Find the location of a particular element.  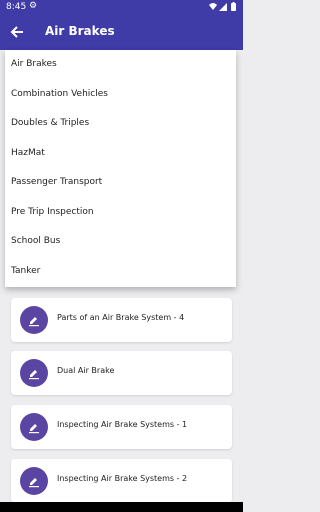

settings-gear-icon: ⚙ is located at coordinates (33, 6).